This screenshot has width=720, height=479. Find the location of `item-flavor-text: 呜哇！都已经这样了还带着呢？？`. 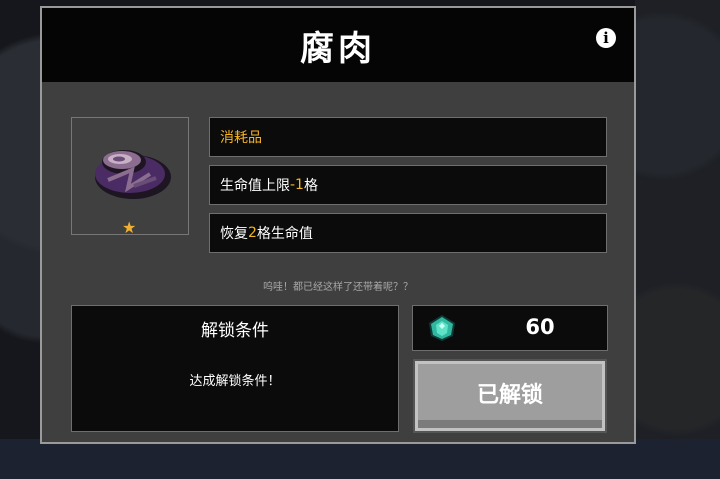

item-flavor-text: 呜哇！都已经这样了还带着呢？？ is located at coordinates (338, 287).